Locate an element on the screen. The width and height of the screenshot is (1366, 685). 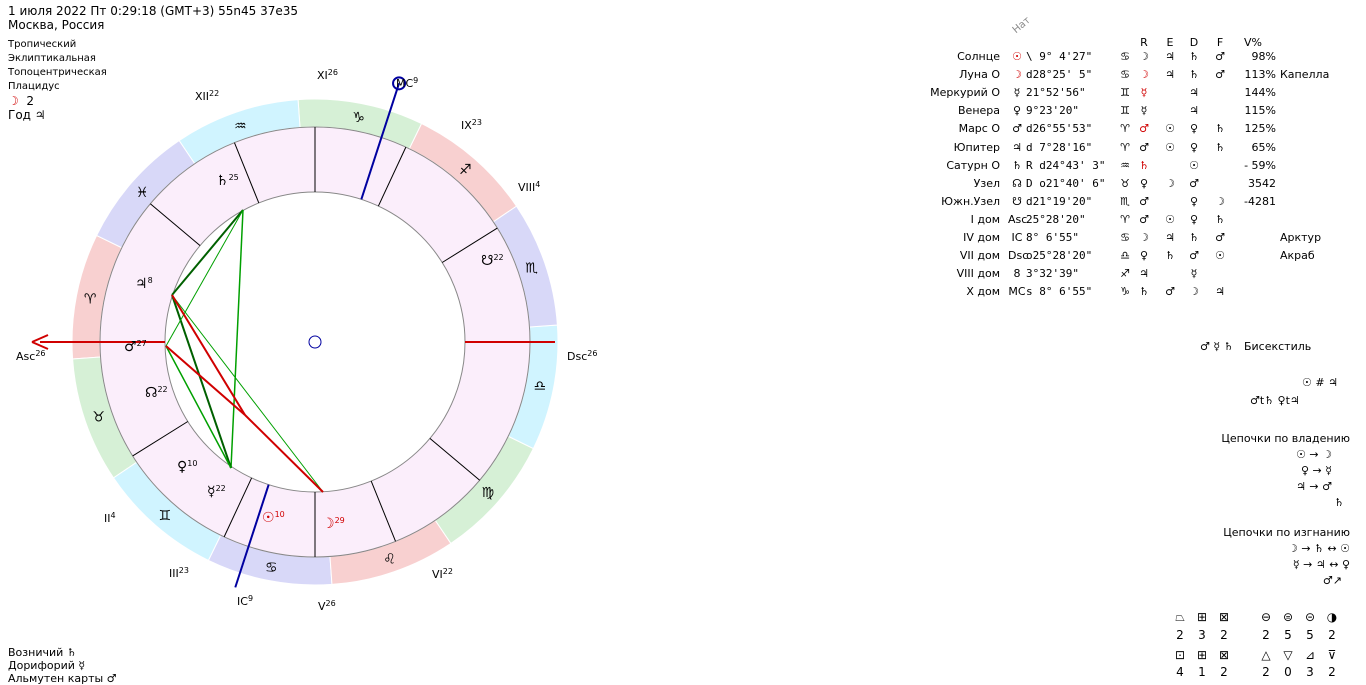
table-row: IV дом IC 8° 6'55" ♋ ☽ ♃ ♄ ♂ Арктур is located at coordinates (1140, 238).